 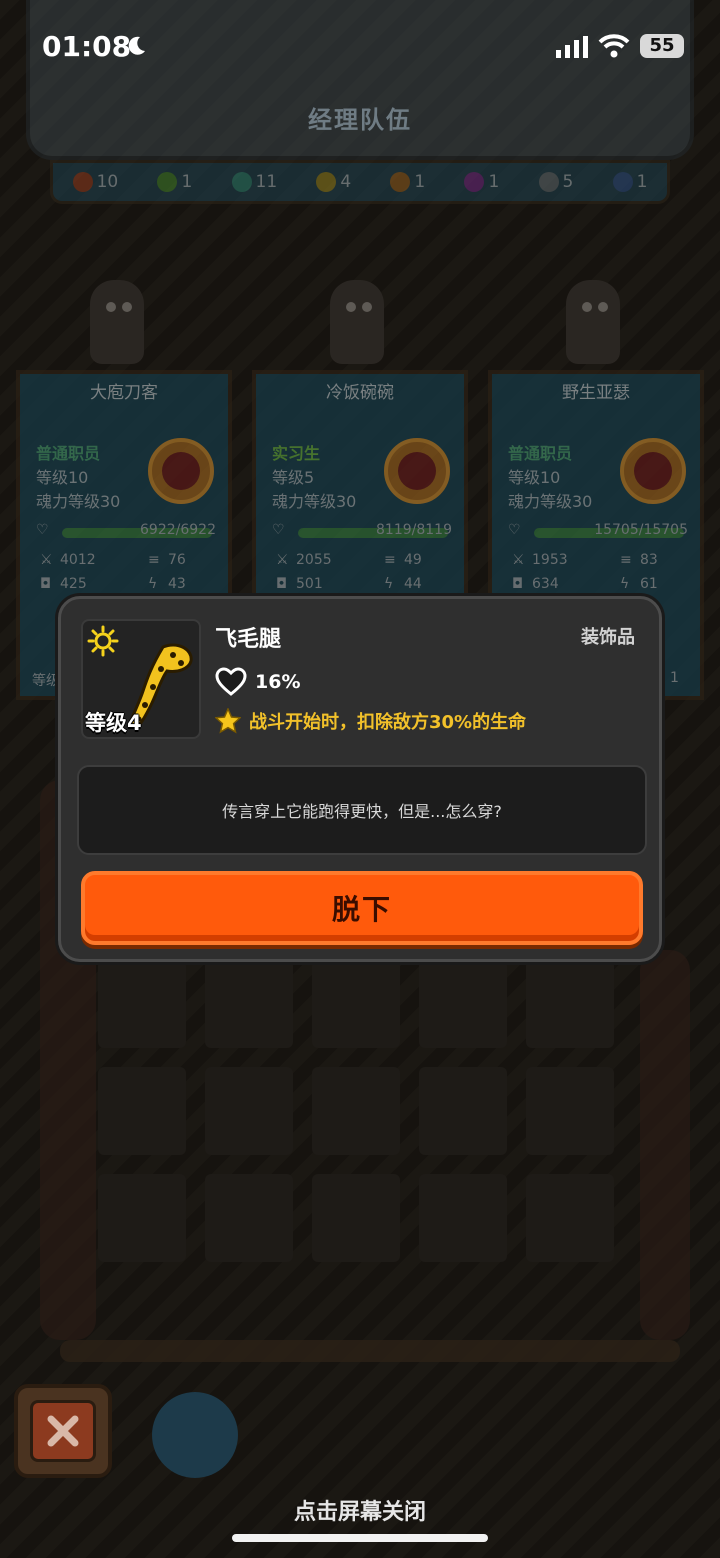 What do you see at coordinates (314, 560) in the screenshot?
I see `attack-value: 2055` at bounding box center [314, 560].